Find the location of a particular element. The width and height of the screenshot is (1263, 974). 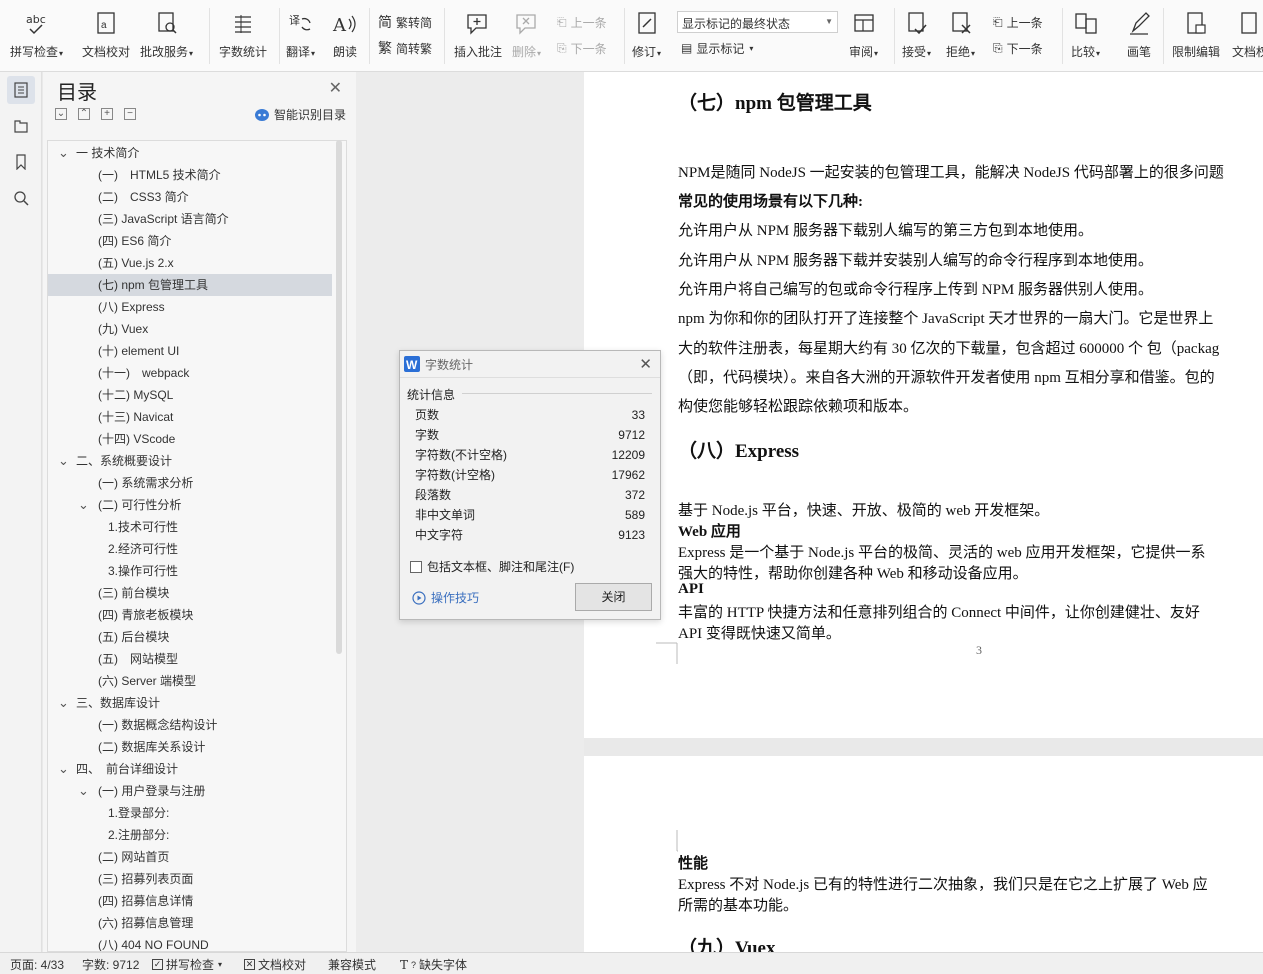

toc-item: (九) Vuex is located at coordinates (190, 329).